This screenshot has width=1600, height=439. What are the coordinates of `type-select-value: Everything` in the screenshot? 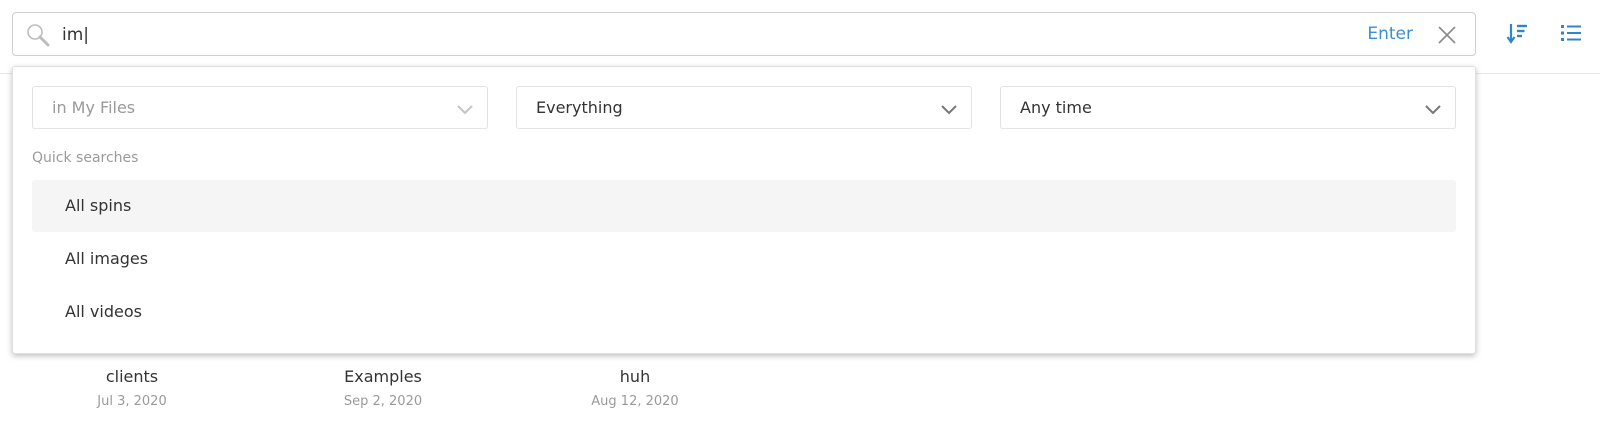 It's located at (579, 107).